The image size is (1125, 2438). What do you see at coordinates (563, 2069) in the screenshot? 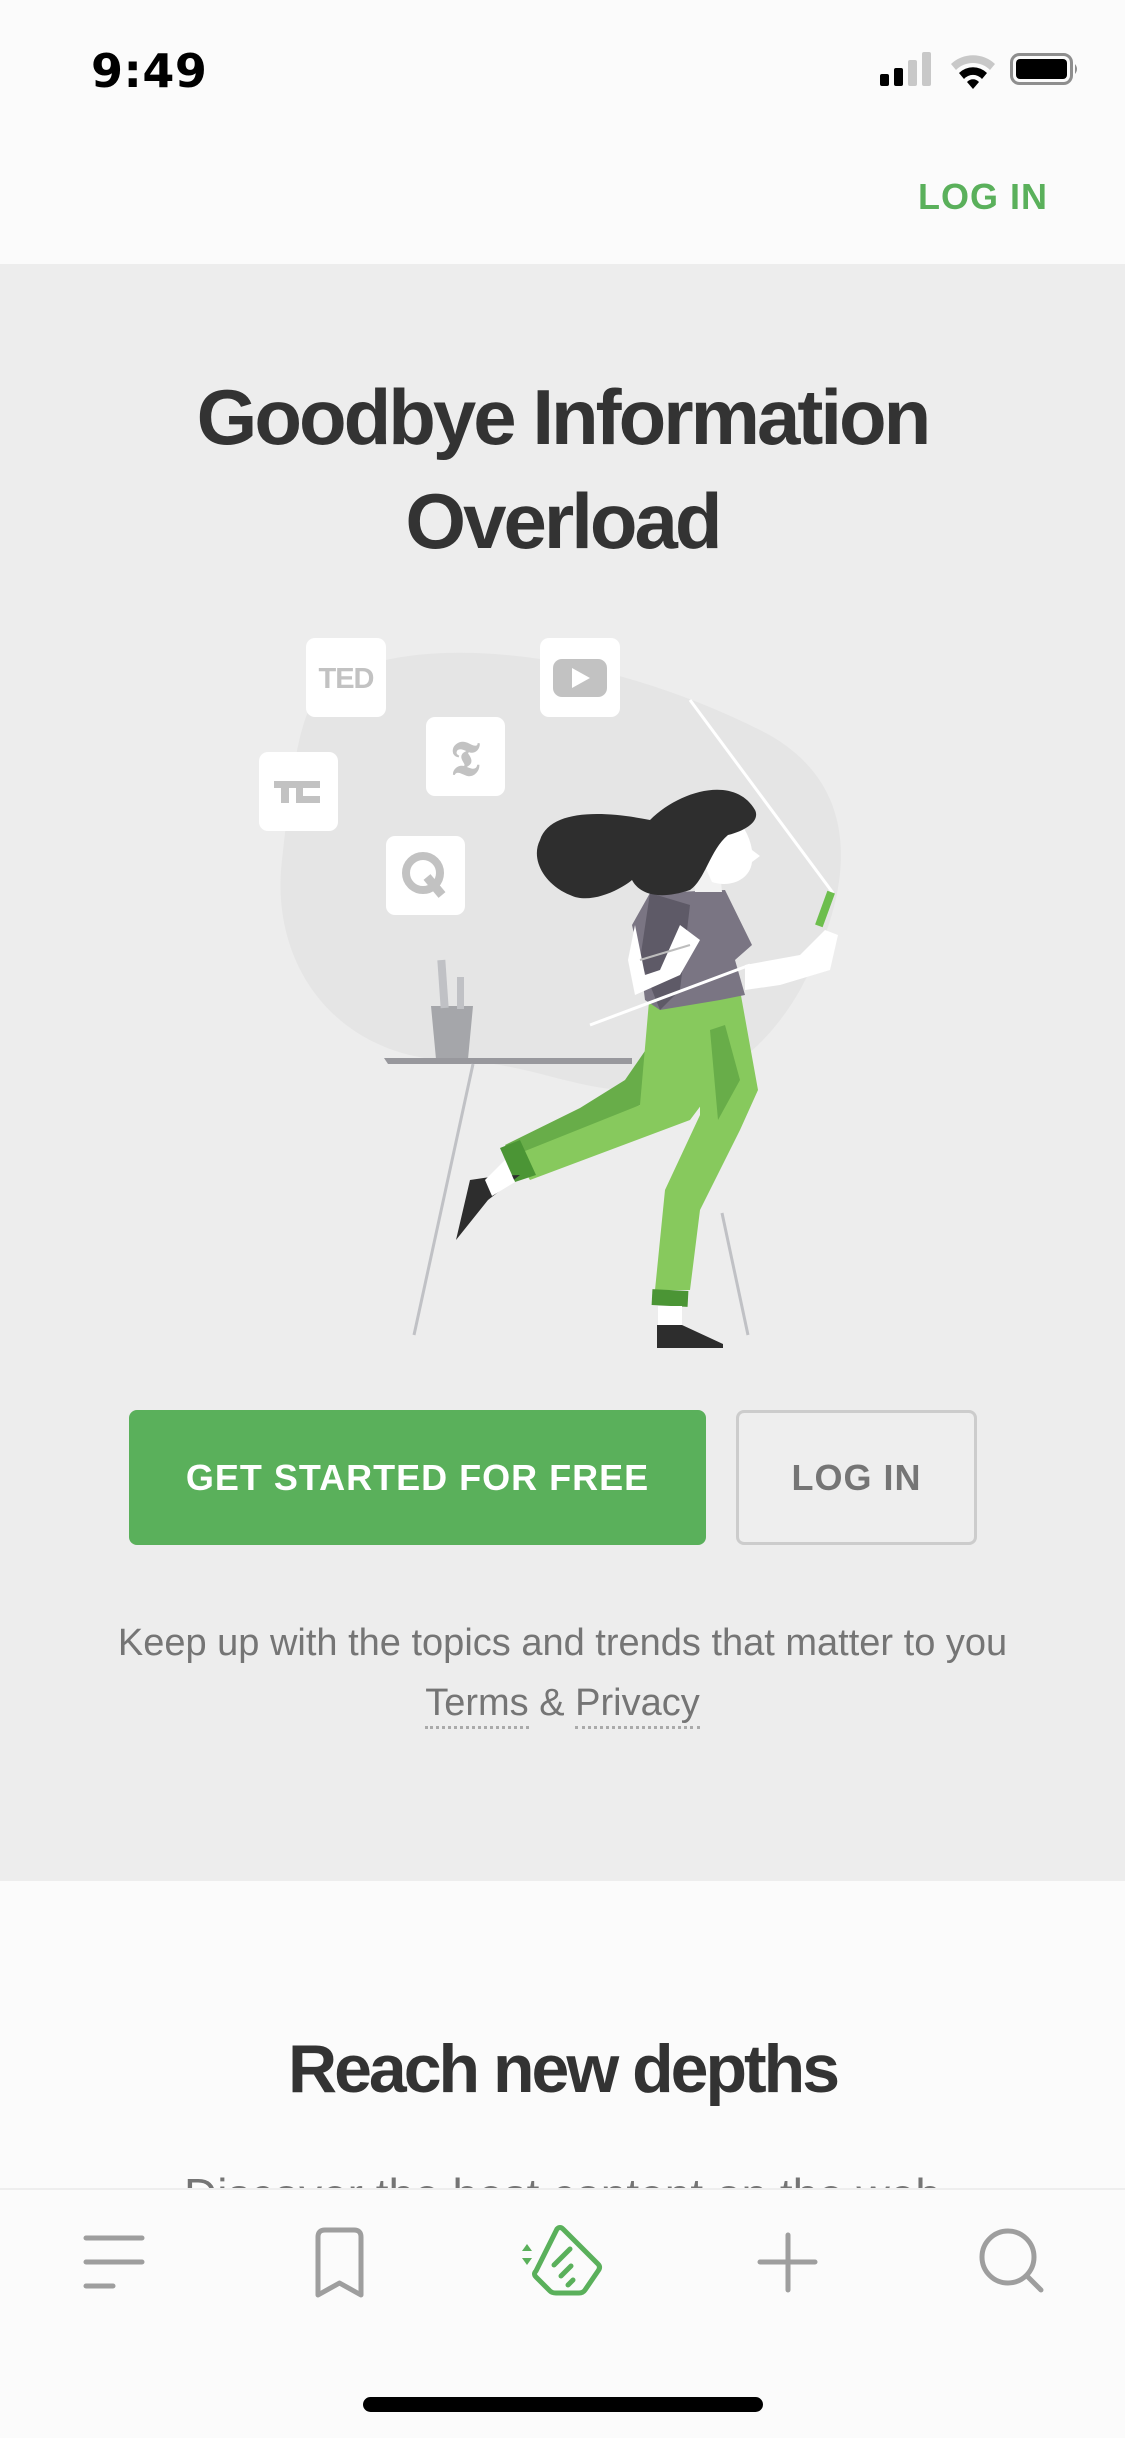
I see `section-title: Reach new depths` at bounding box center [563, 2069].